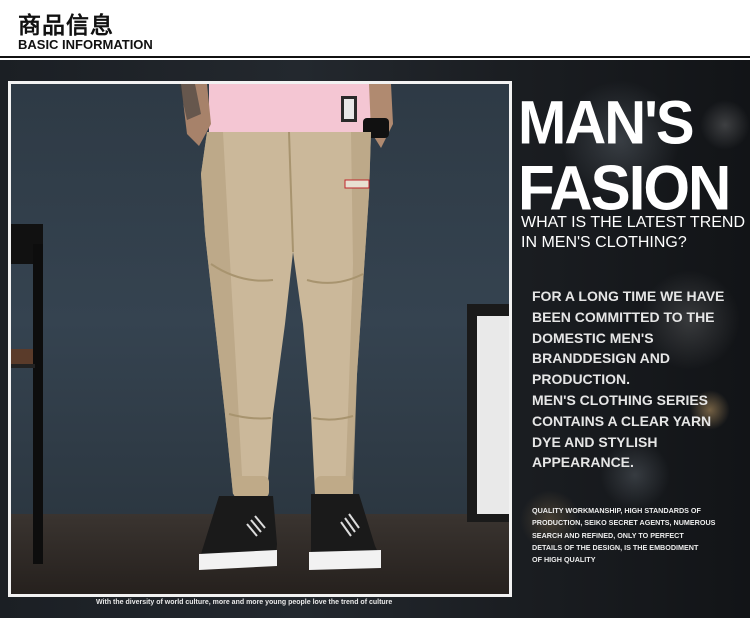 The width and height of the screenshot is (750, 618). Describe the element at coordinates (633, 222) in the screenshot. I see `subtitle-line: WHAT IS THE LATEST TREND` at that location.